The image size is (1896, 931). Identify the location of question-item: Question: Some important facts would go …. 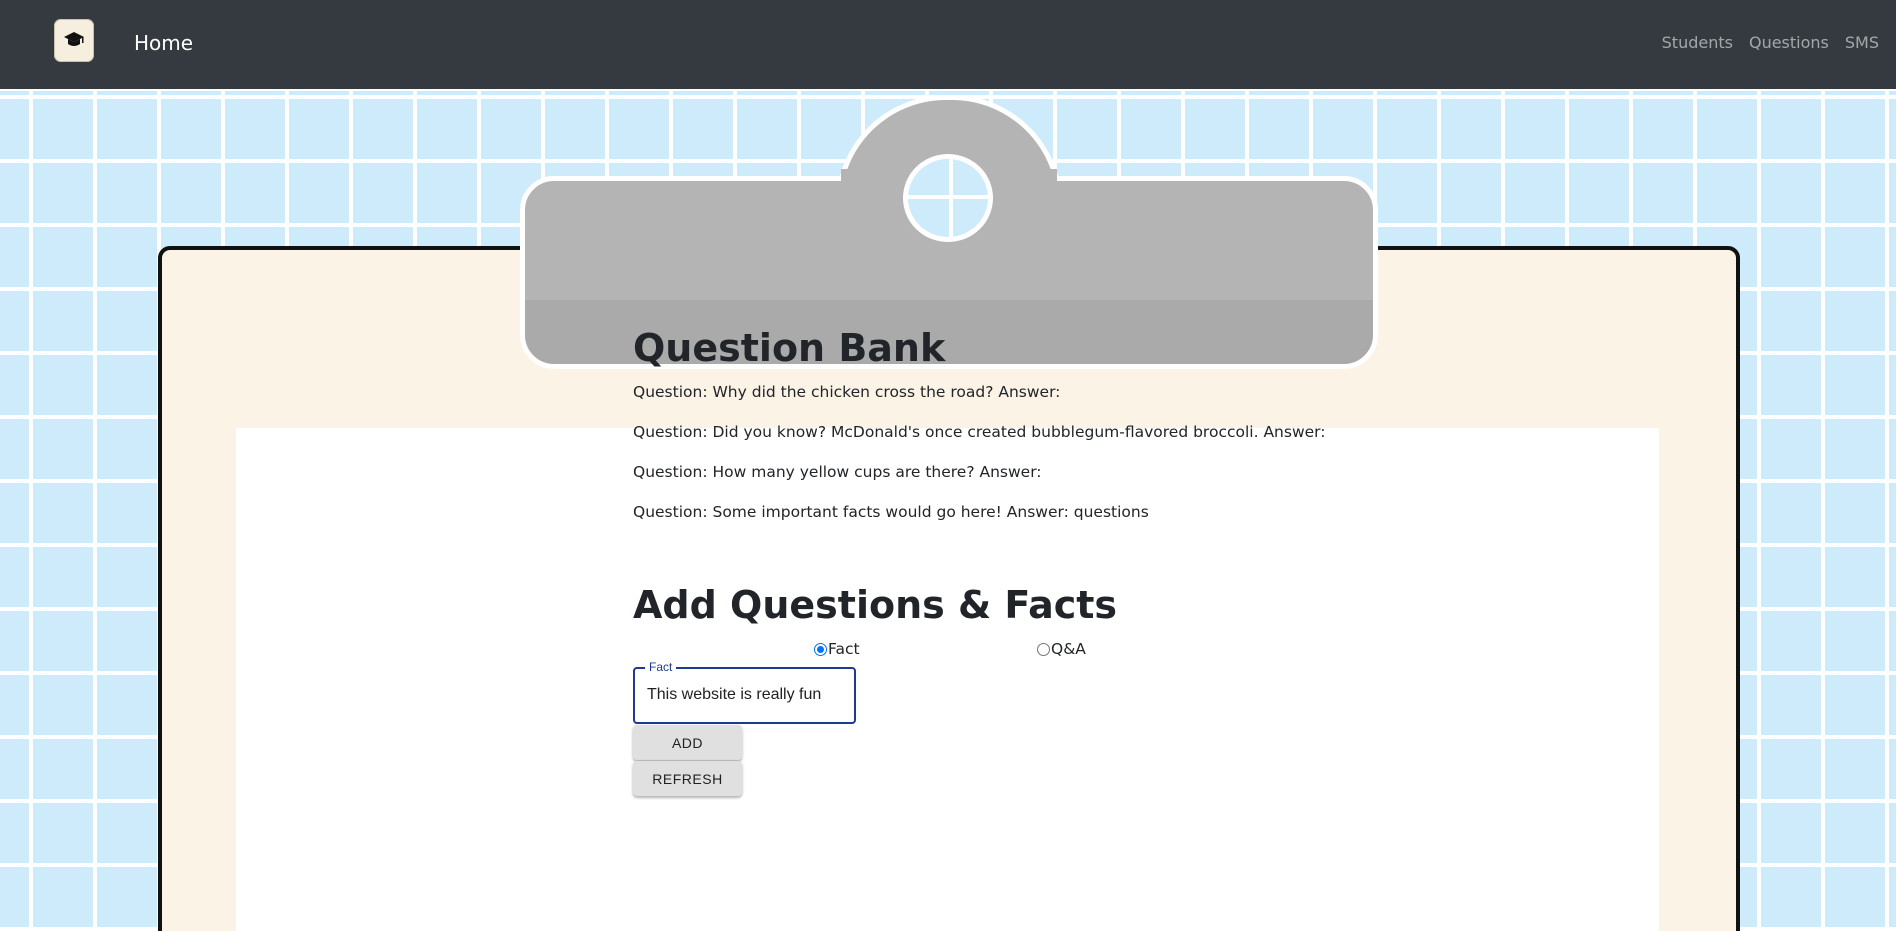
(891, 512).